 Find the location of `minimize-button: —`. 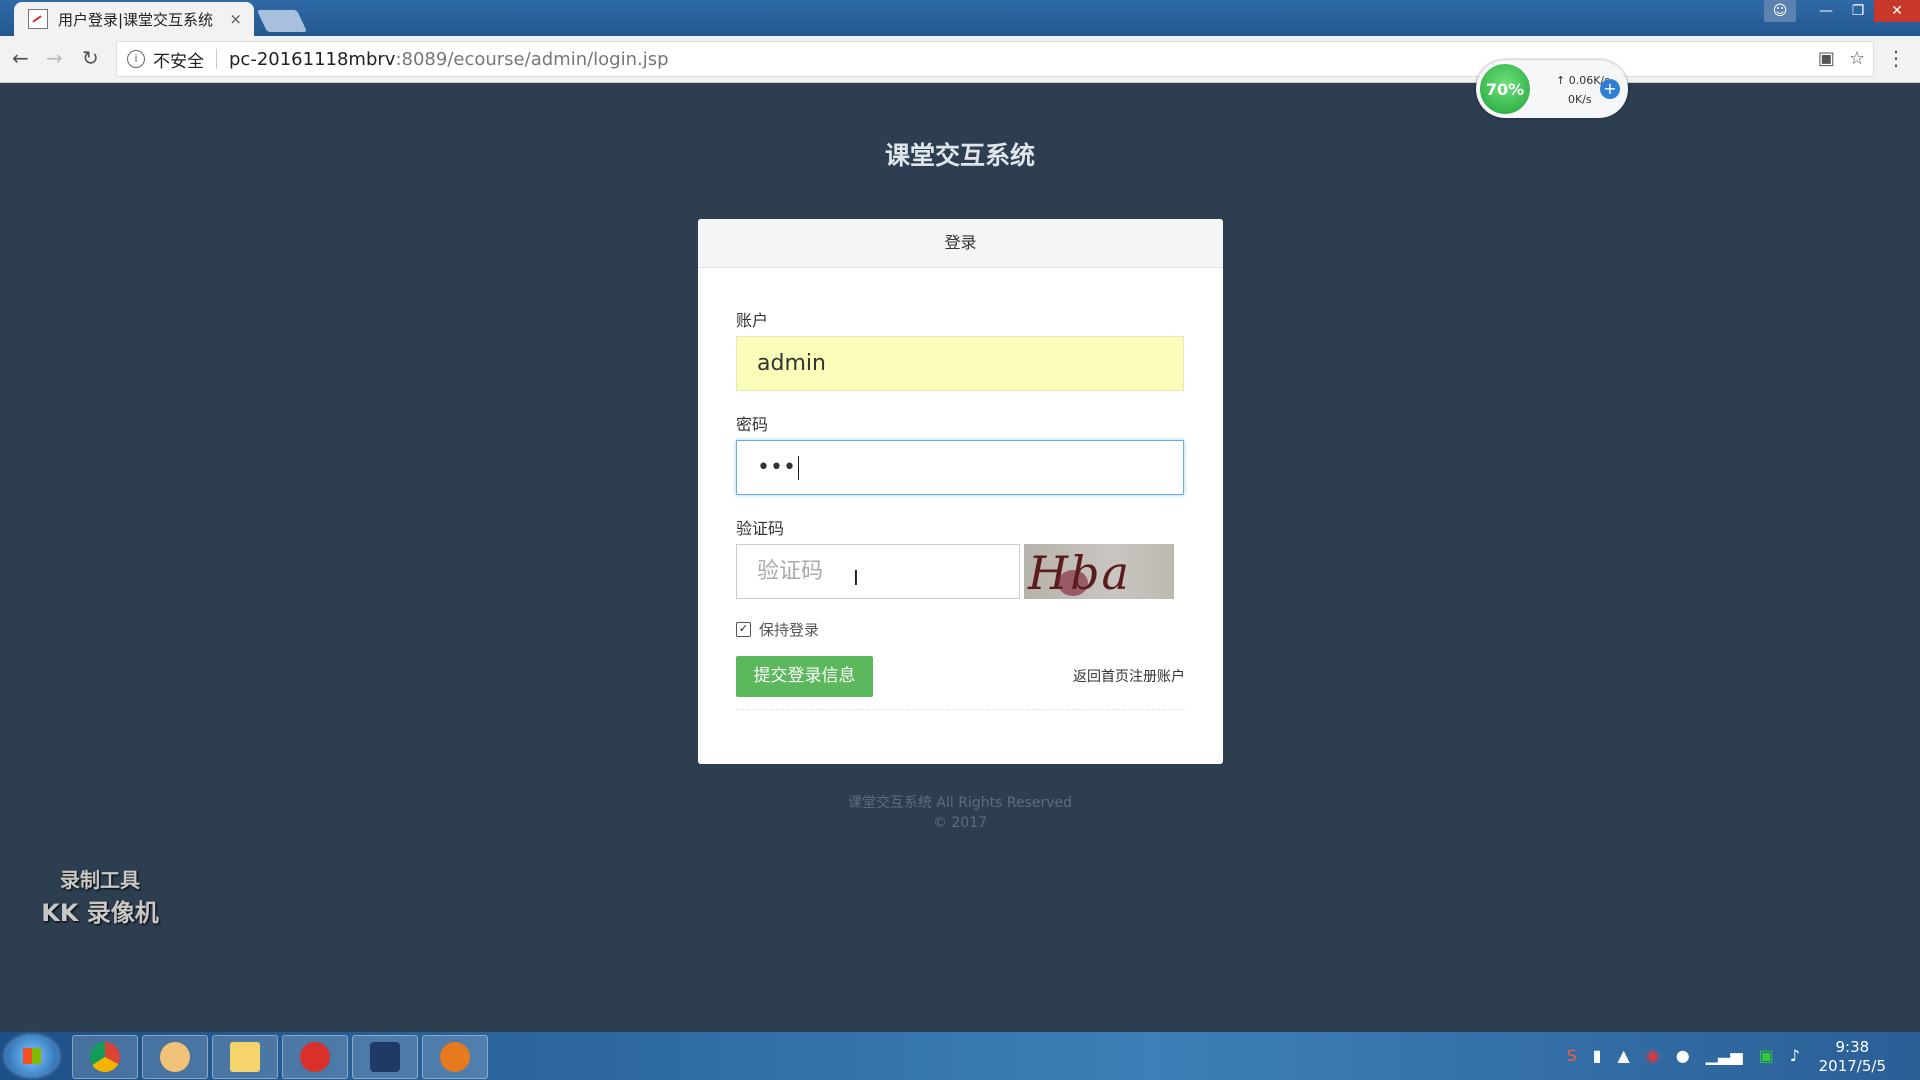

minimize-button: — is located at coordinates (1826, 11).